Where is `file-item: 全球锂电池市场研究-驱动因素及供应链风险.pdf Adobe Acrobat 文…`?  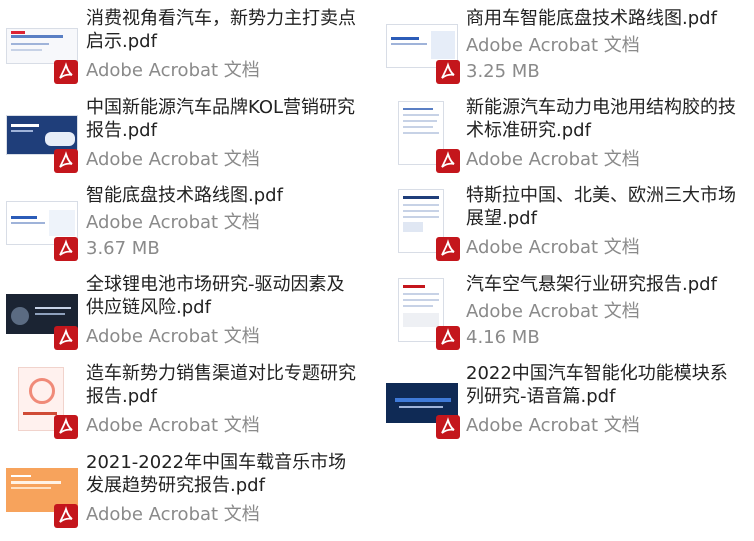
file-item: 全球锂电池市场研究-驱动因素及供应链风险.pdf Adobe Acrobat 文… is located at coordinates (186, 318).